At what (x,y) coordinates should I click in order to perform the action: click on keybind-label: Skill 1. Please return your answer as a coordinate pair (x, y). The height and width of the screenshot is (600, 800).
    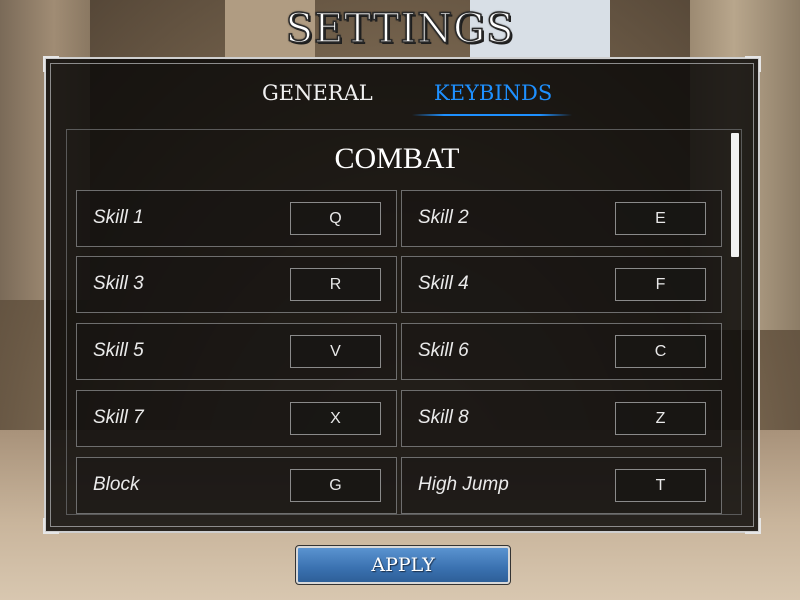
    Looking at the image, I should click on (118, 217).